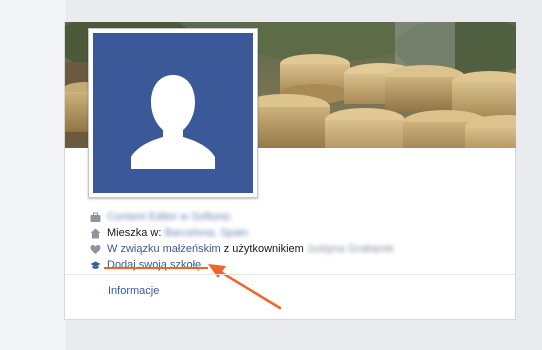  Describe the element at coordinates (300, 233) in the screenshot. I see `lives-row: Mieszka w: Barcelona, Spain` at that location.